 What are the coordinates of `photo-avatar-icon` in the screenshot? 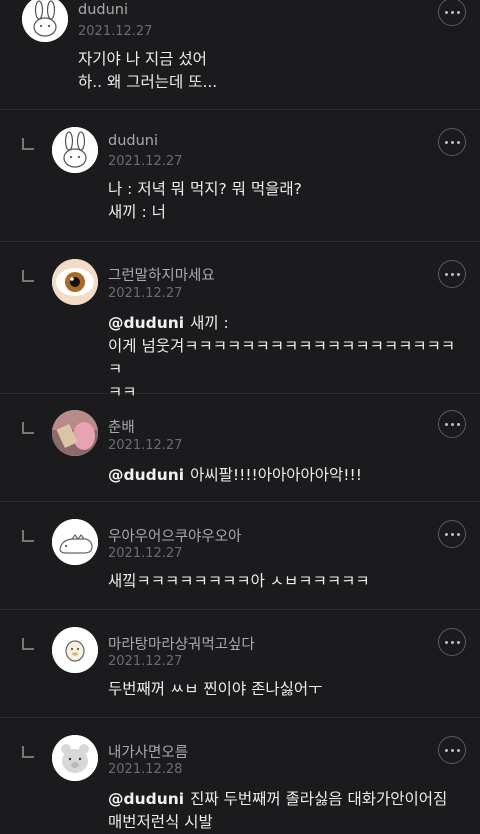 It's located at (75, 433).